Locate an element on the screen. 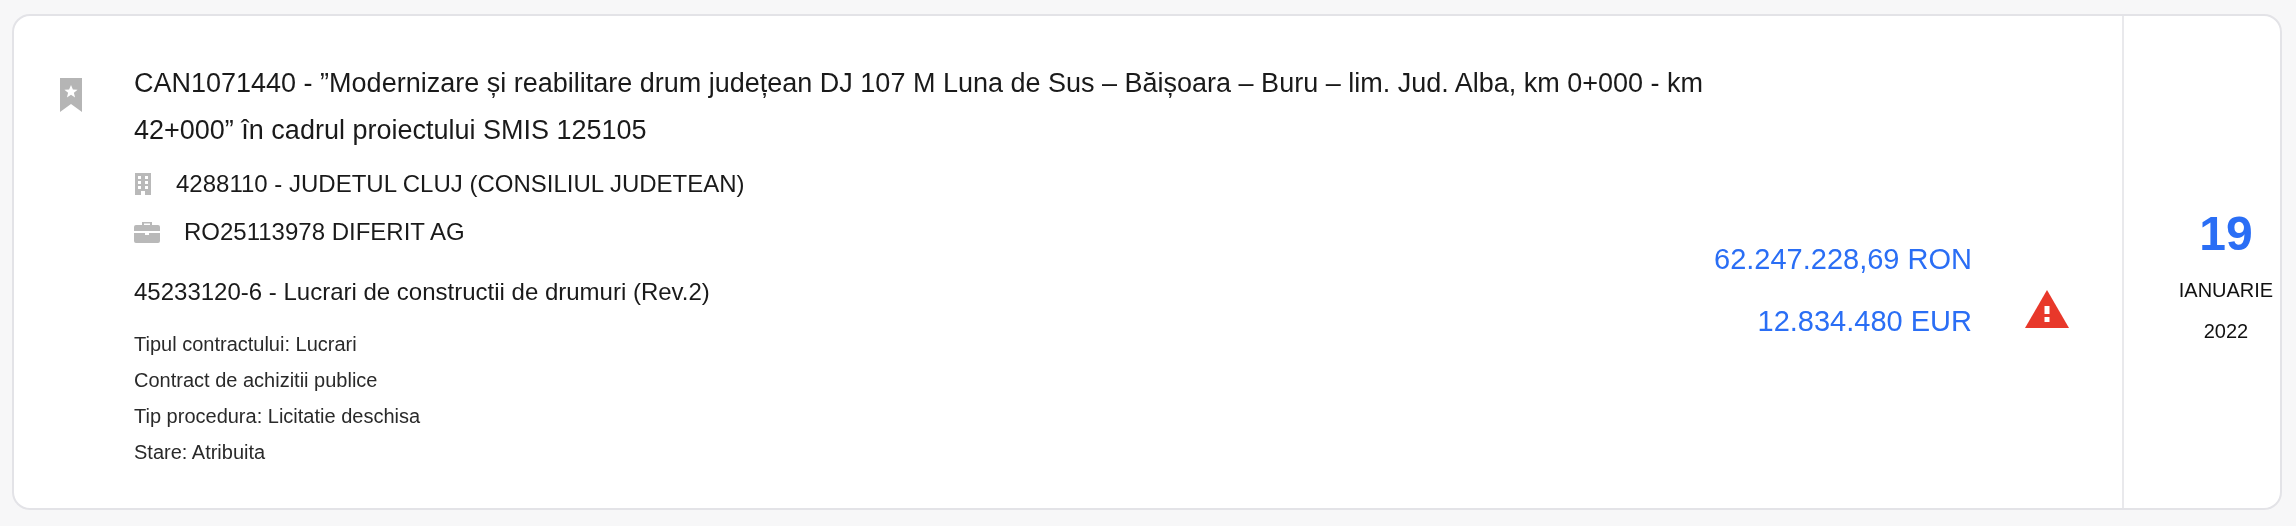 The height and width of the screenshot is (526, 2296). detail-text: Stare: Atribuita is located at coordinates (200, 452).